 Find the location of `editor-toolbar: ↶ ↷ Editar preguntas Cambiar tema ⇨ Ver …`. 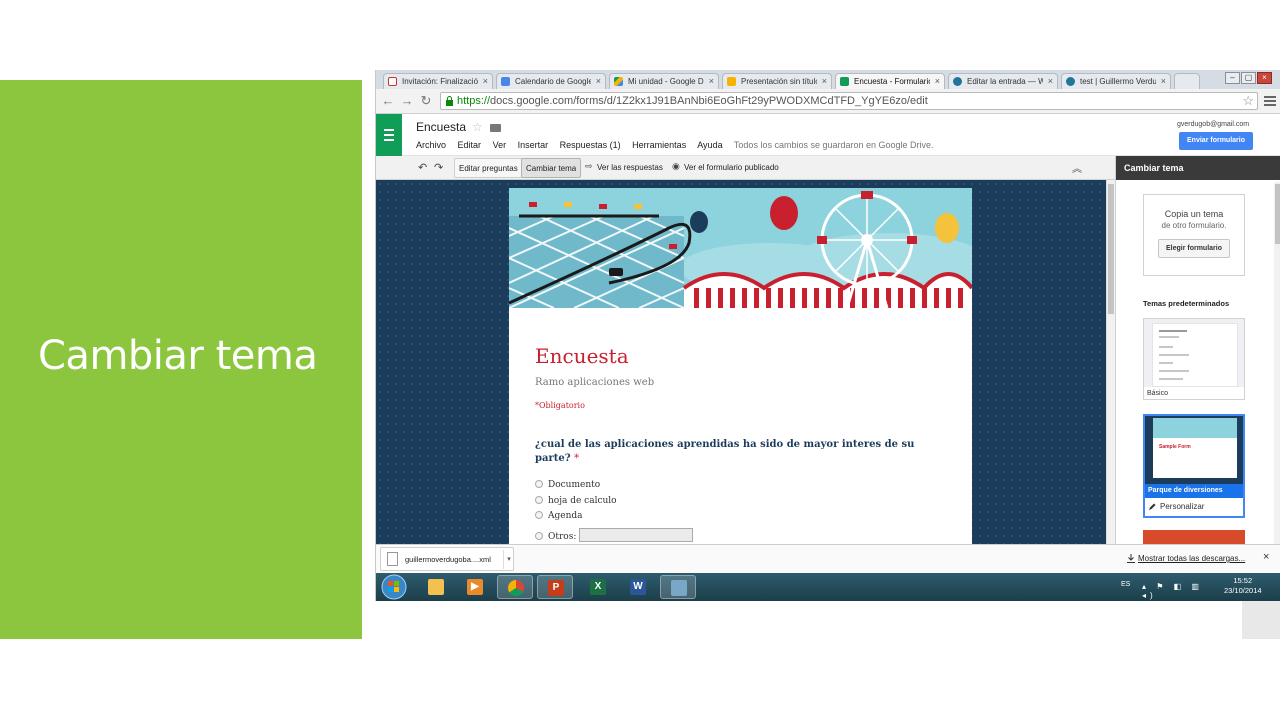

editor-toolbar: ↶ ↷ Editar preguntas Cambiar tema ⇨ Ver … is located at coordinates (745, 168).